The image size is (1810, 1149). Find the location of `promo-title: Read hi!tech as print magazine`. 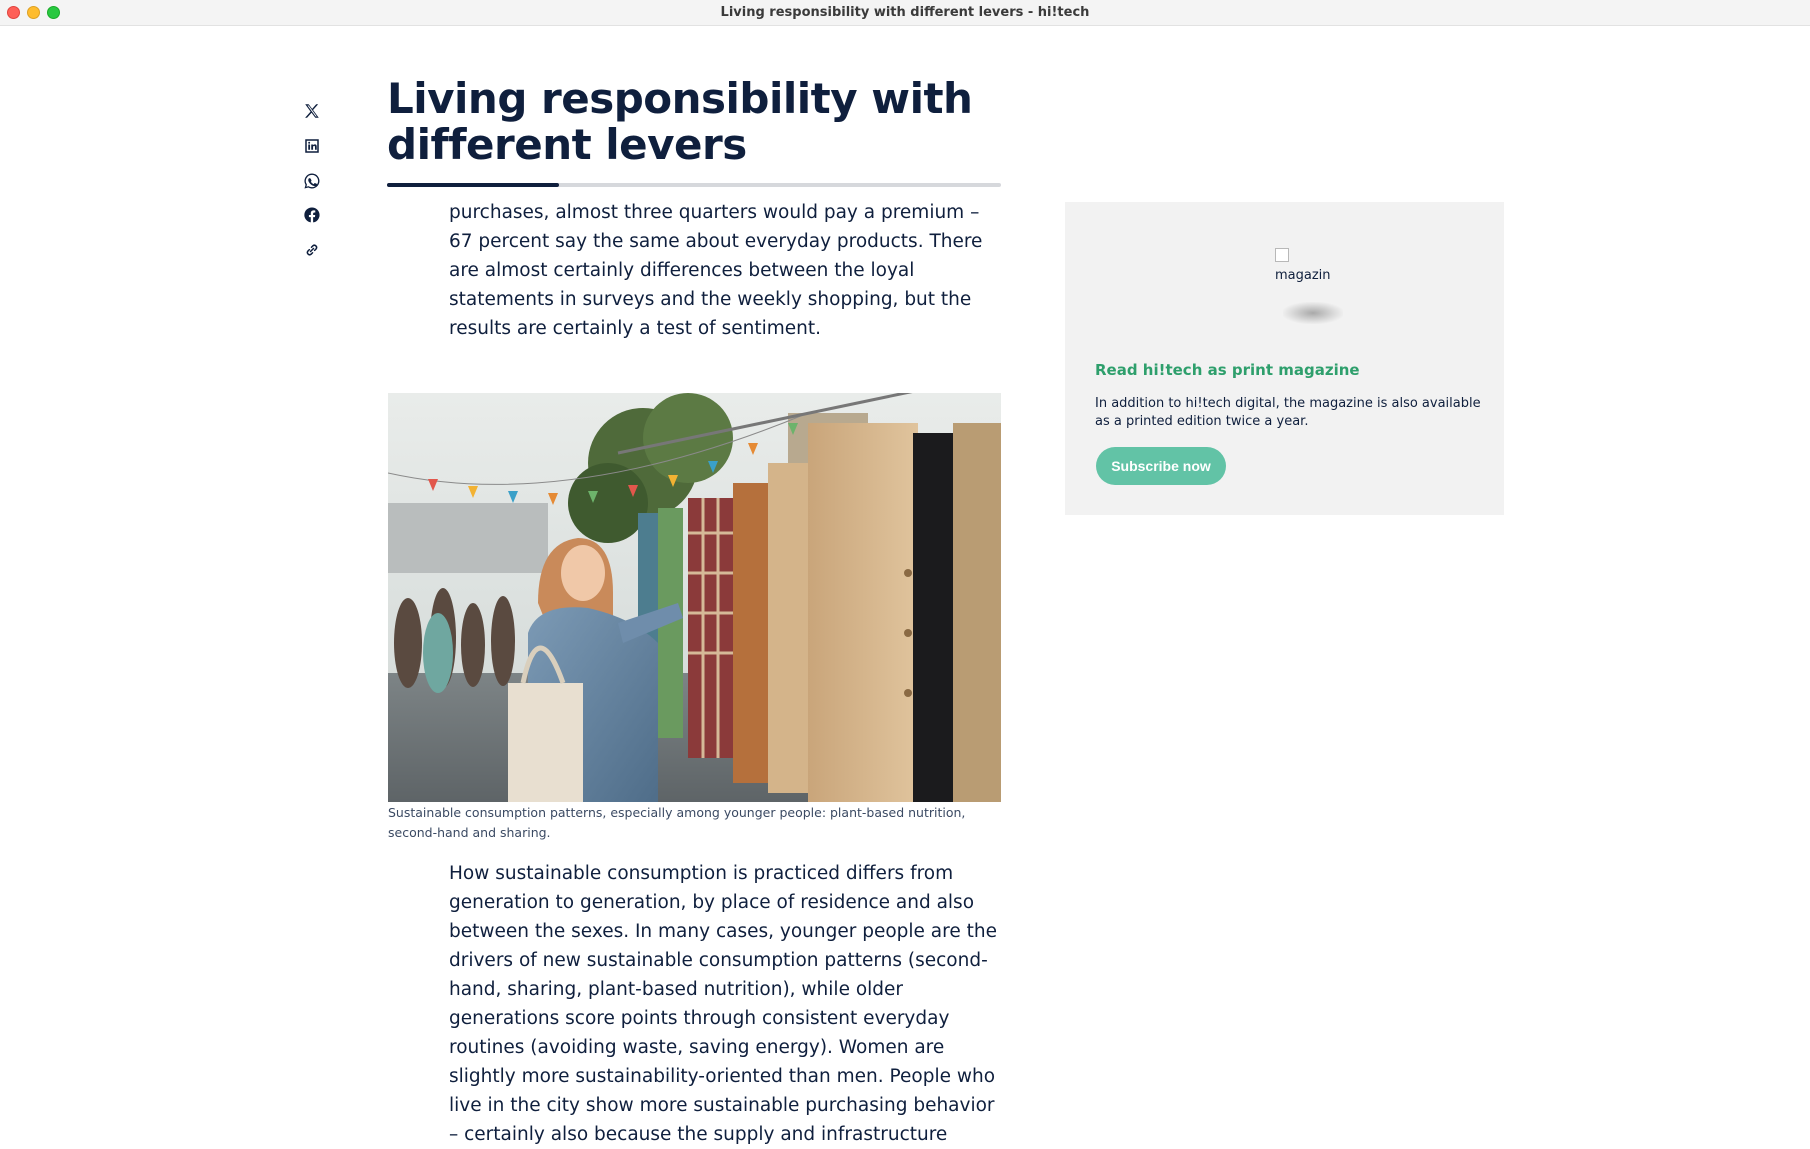

promo-title: Read hi!tech as print magazine is located at coordinates (1227, 370).